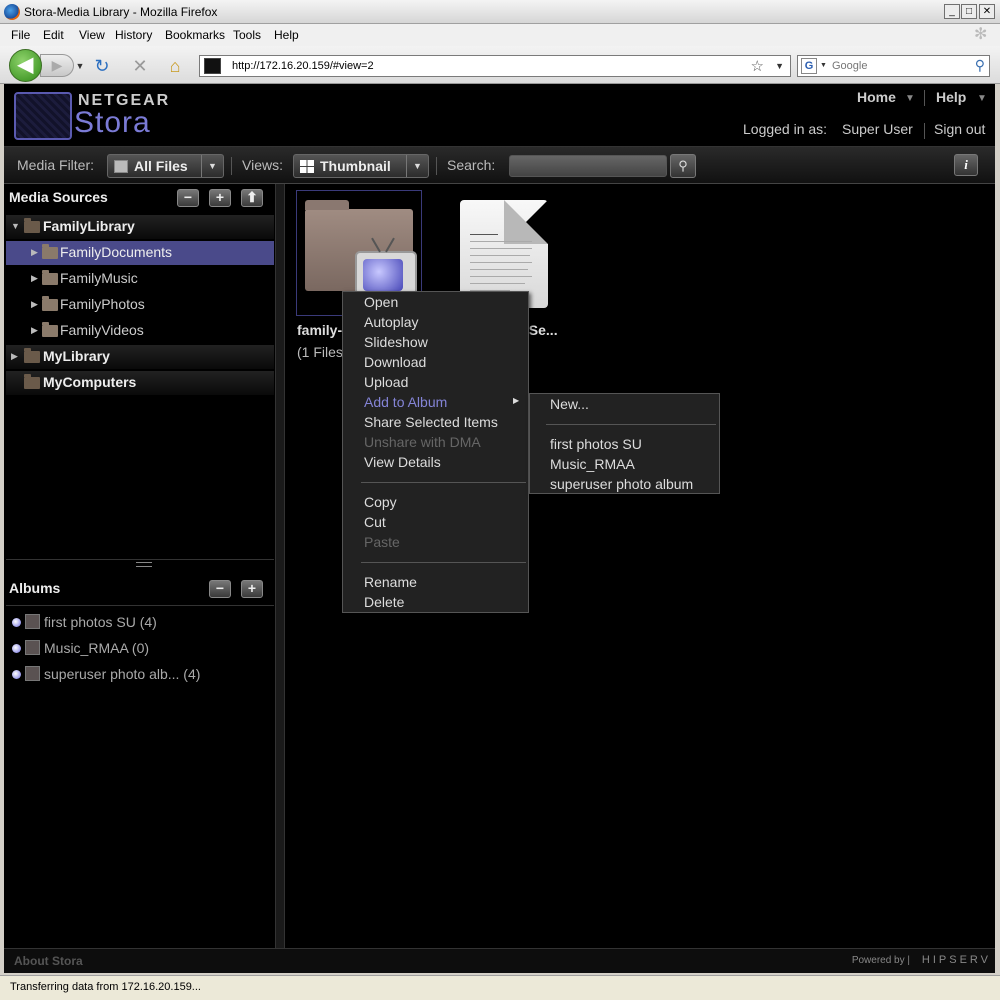 The image size is (1000, 1000). Describe the element at coordinates (405, 402) in the screenshot. I see `menu-item-add-to-album: Add to Album` at that location.